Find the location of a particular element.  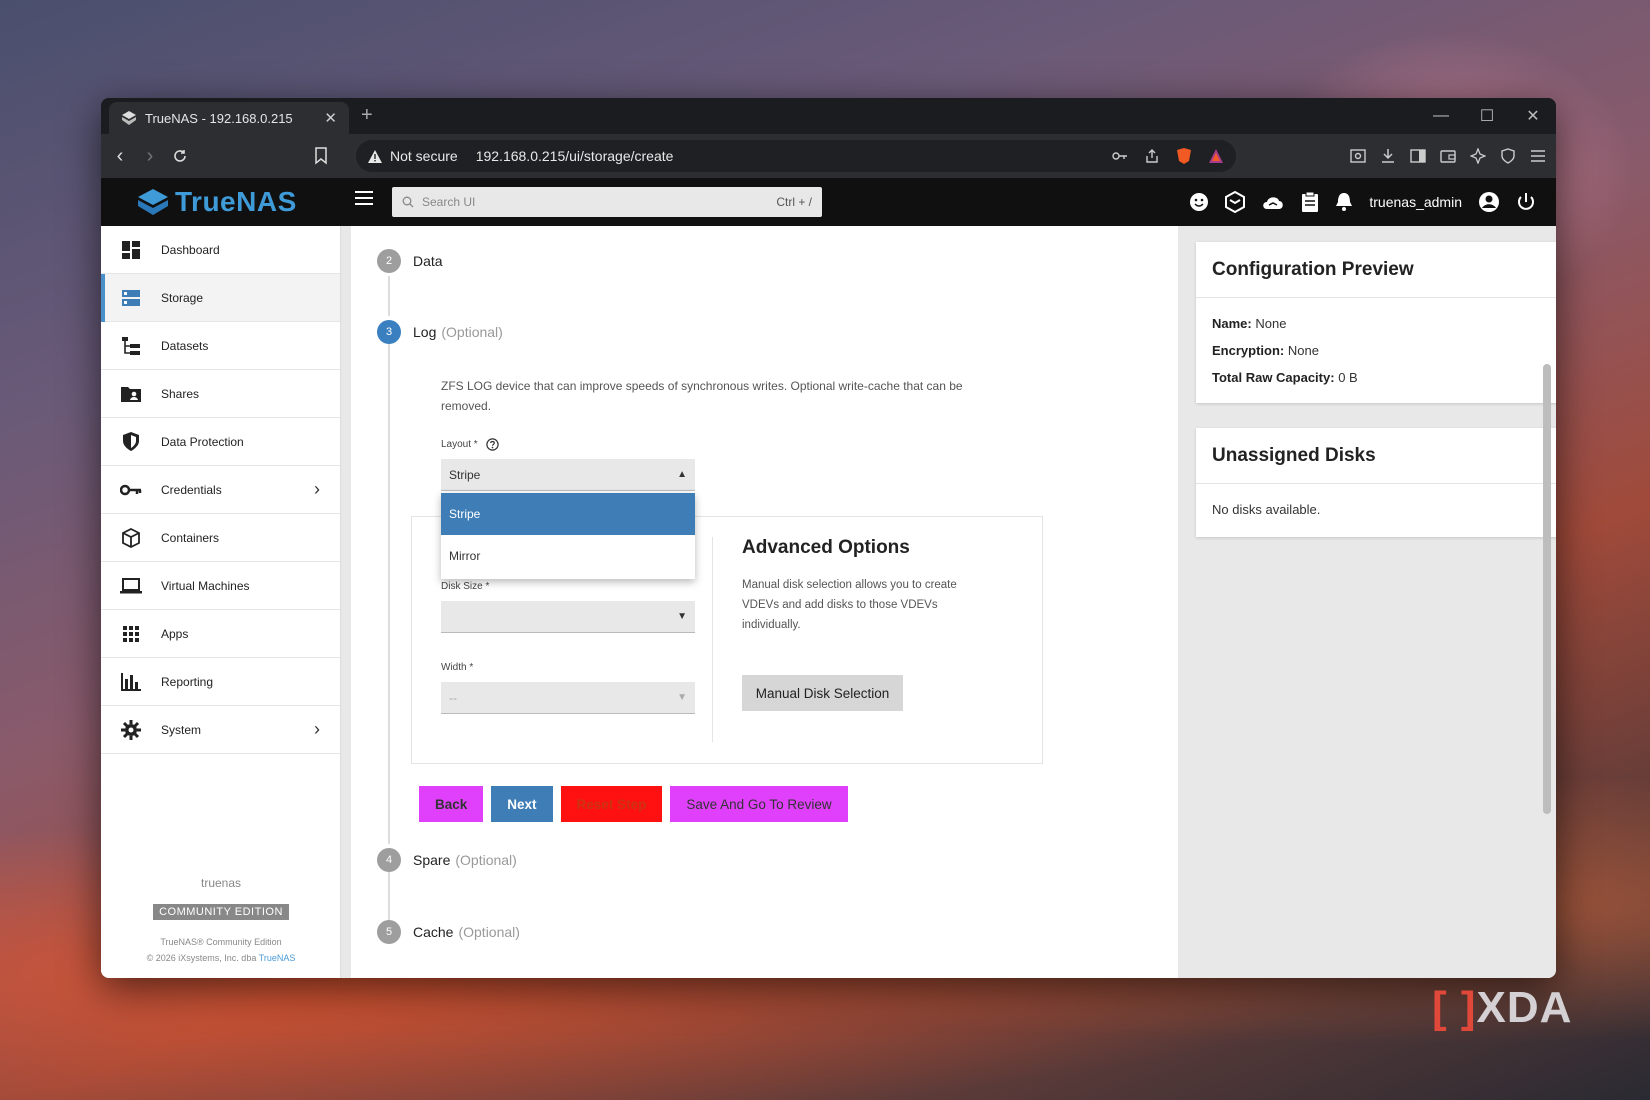

password-key-icon is located at coordinates (1120, 156).